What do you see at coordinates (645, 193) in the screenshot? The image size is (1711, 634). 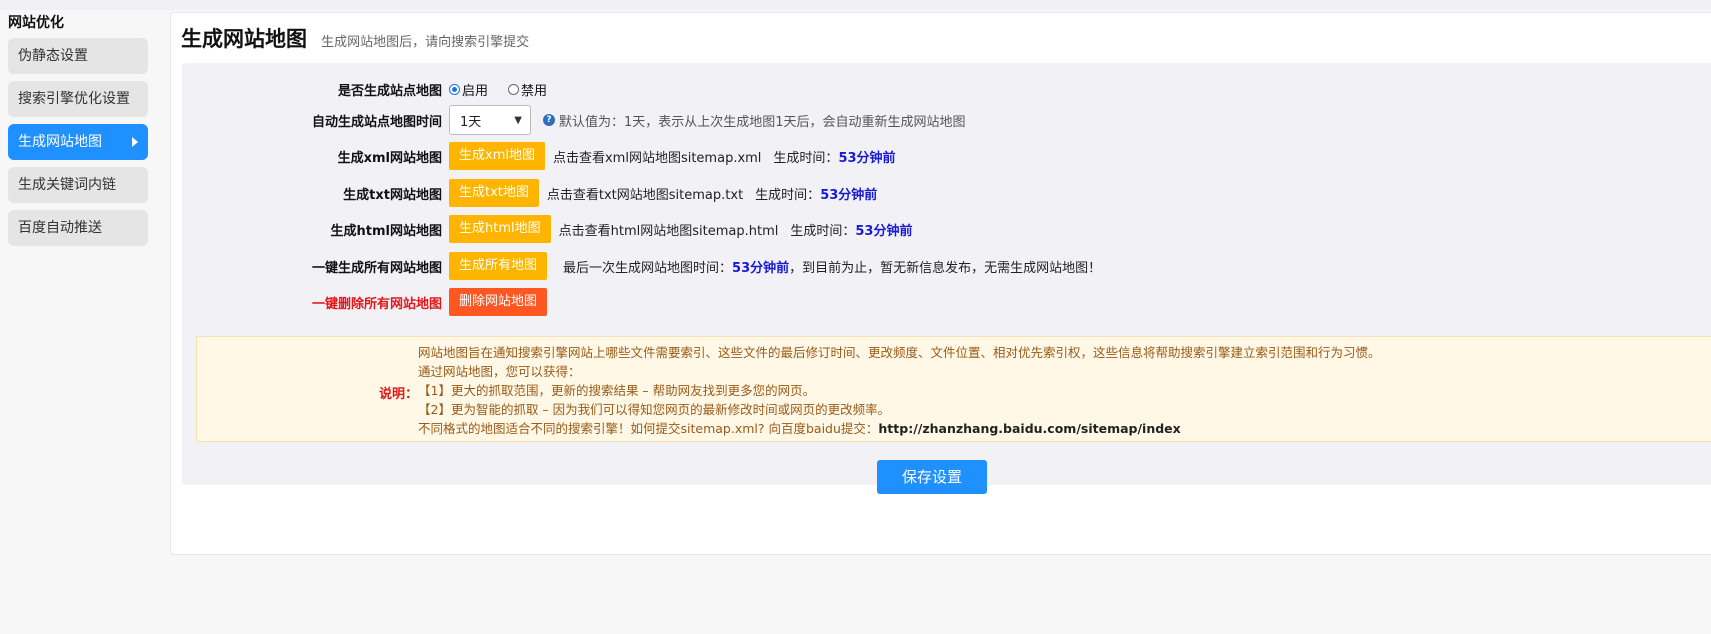 I see `view-txt-link: 点击查看txt网站地图sitemap.txt` at bounding box center [645, 193].